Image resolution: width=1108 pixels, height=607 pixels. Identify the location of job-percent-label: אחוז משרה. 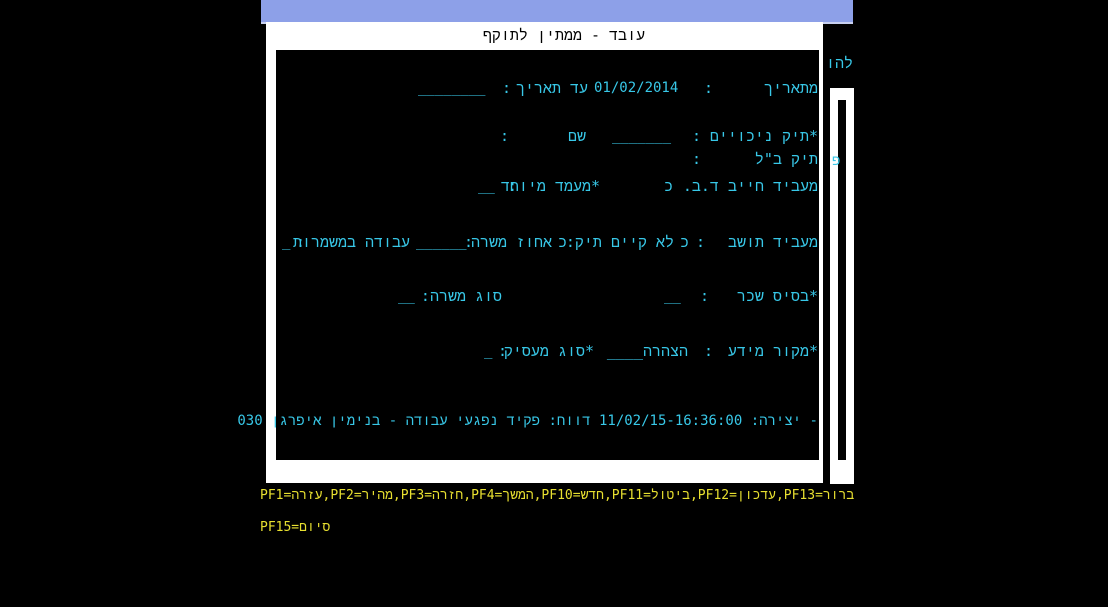
(511, 242).